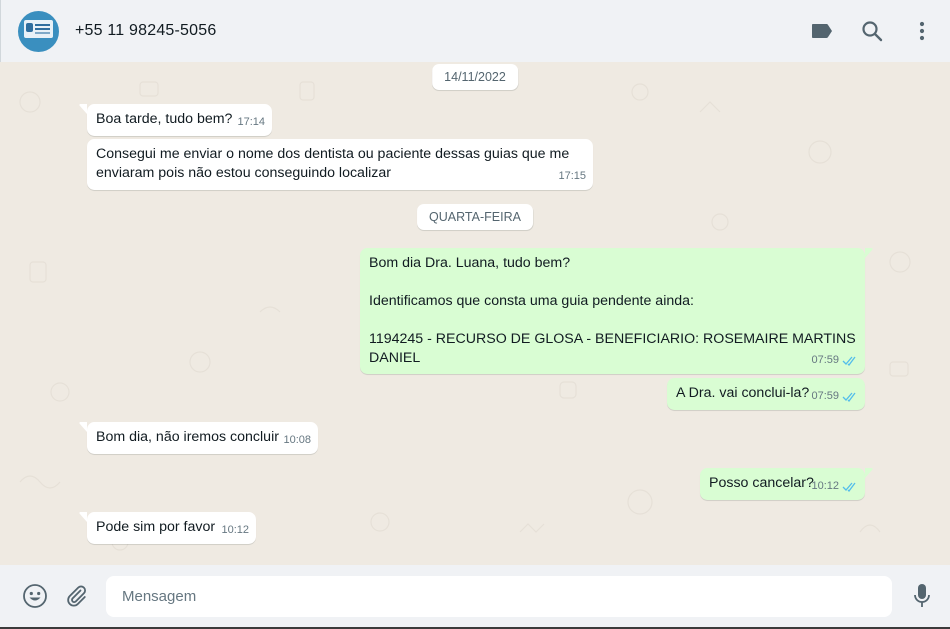 This screenshot has height=629, width=950. Describe the element at coordinates (164, 119) in the screenshot. I see `message-text: Boa tarde, tudo bem?` at that location.